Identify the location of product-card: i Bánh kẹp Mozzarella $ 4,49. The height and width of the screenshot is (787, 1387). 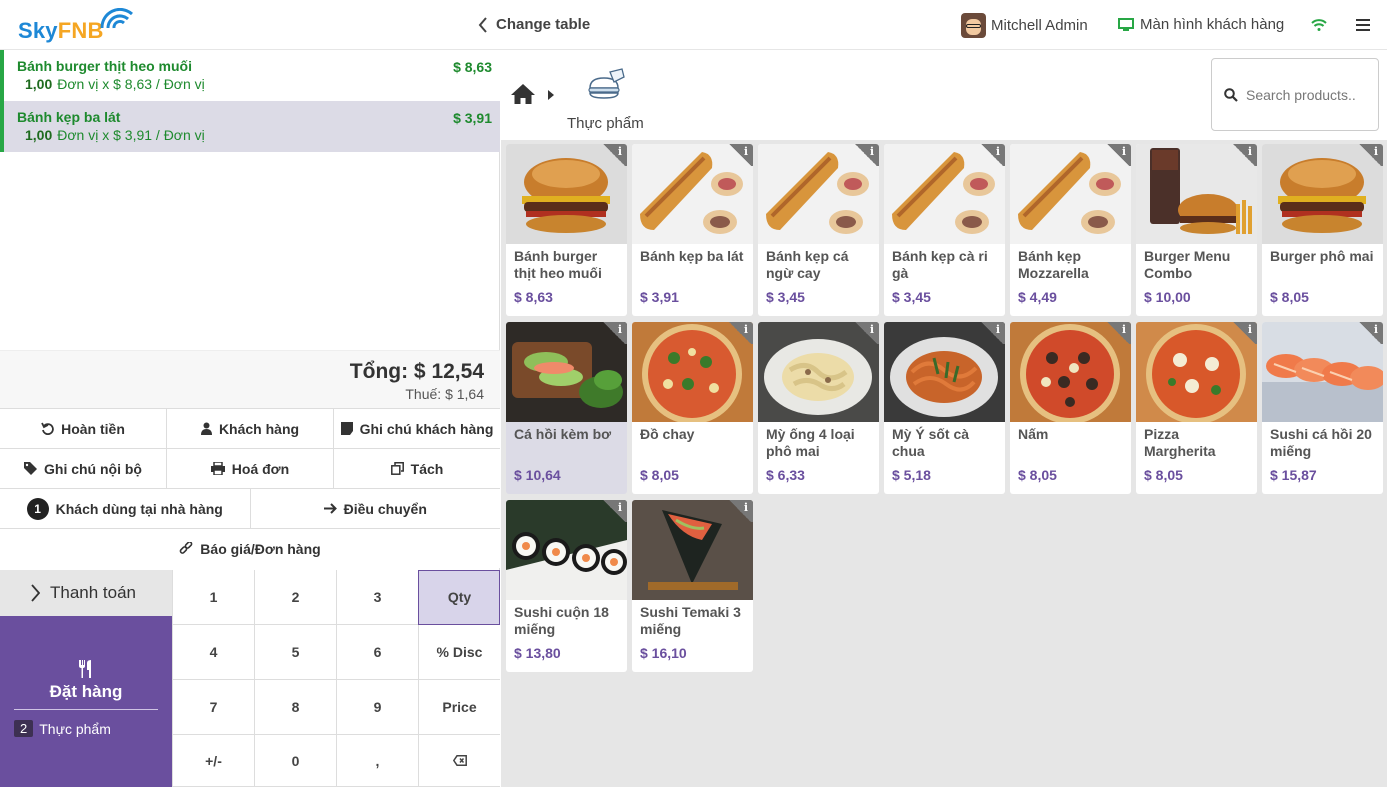
(1070, 230).